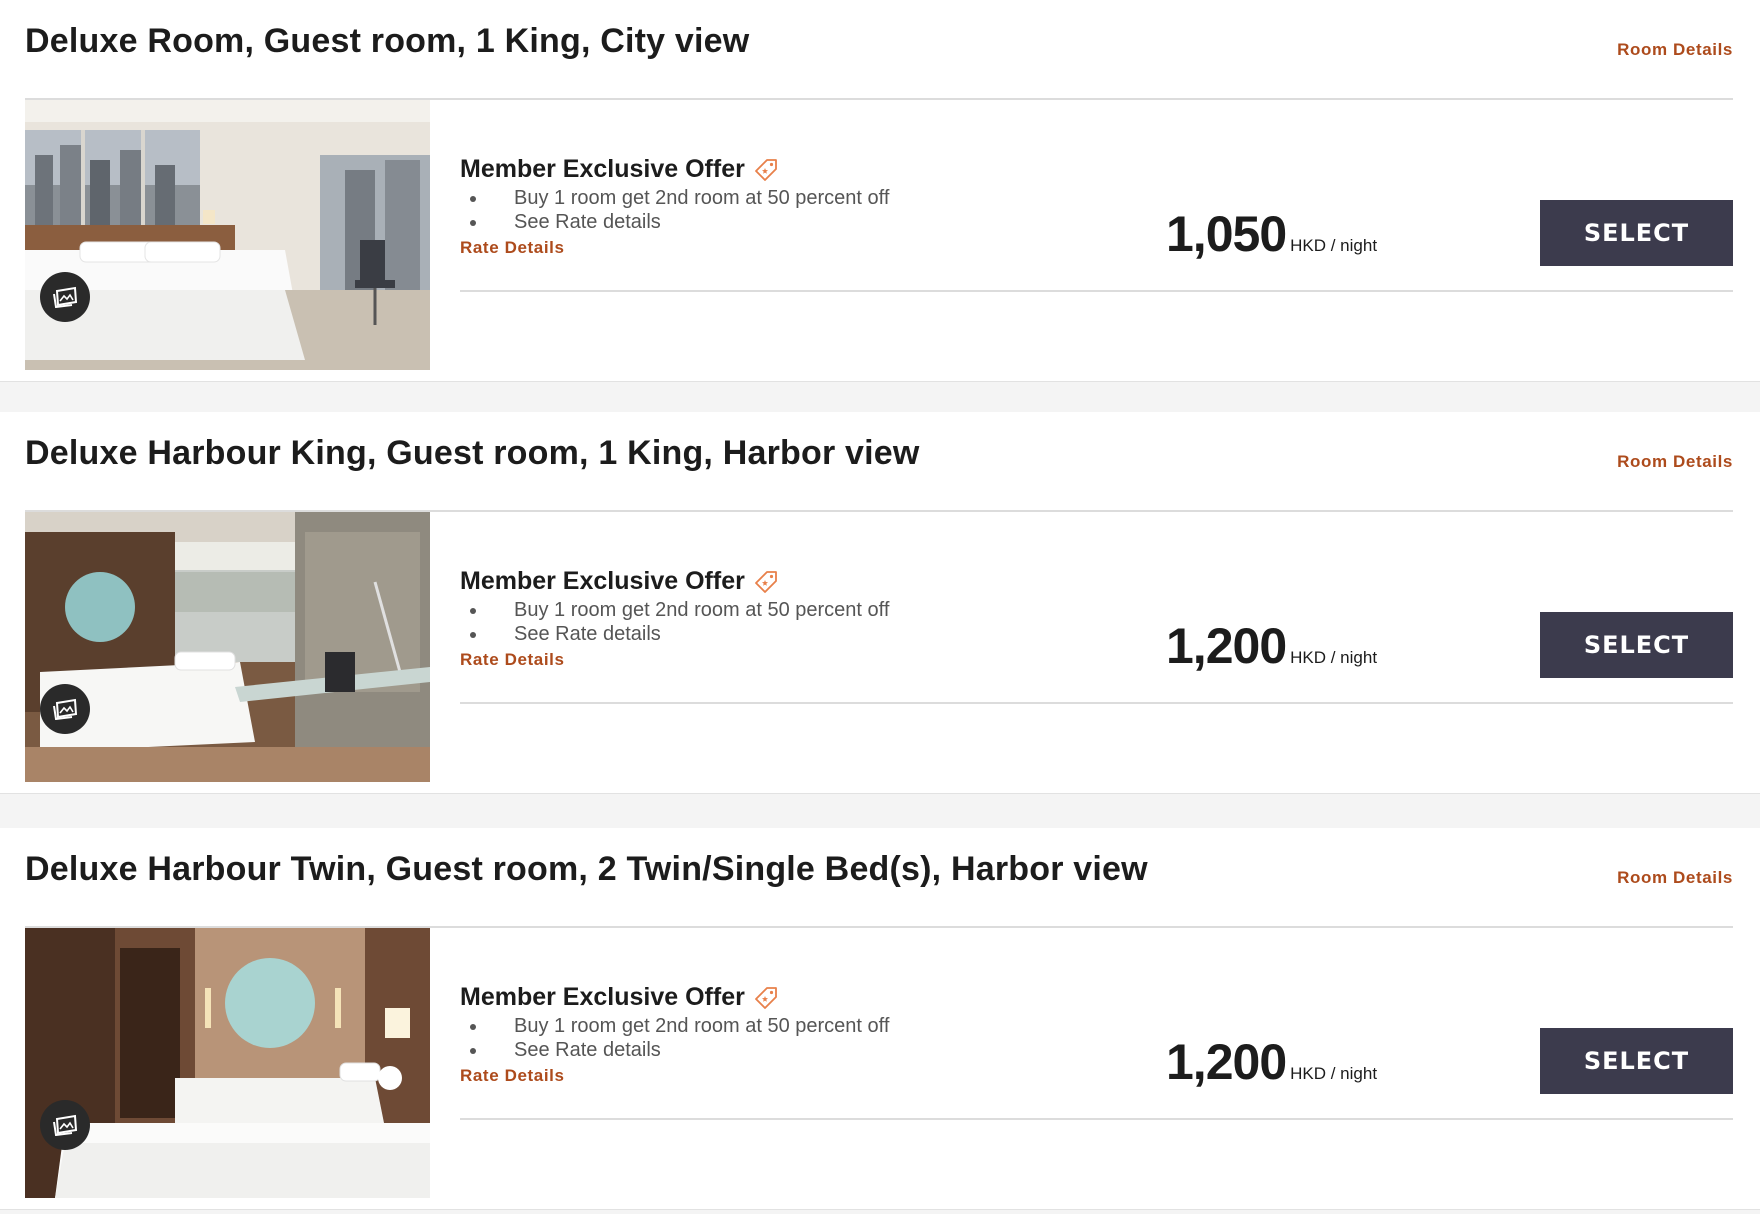 This screenshot has width=1760, height=1214. I want to click on room-photo-city-view, so click(227, 235).